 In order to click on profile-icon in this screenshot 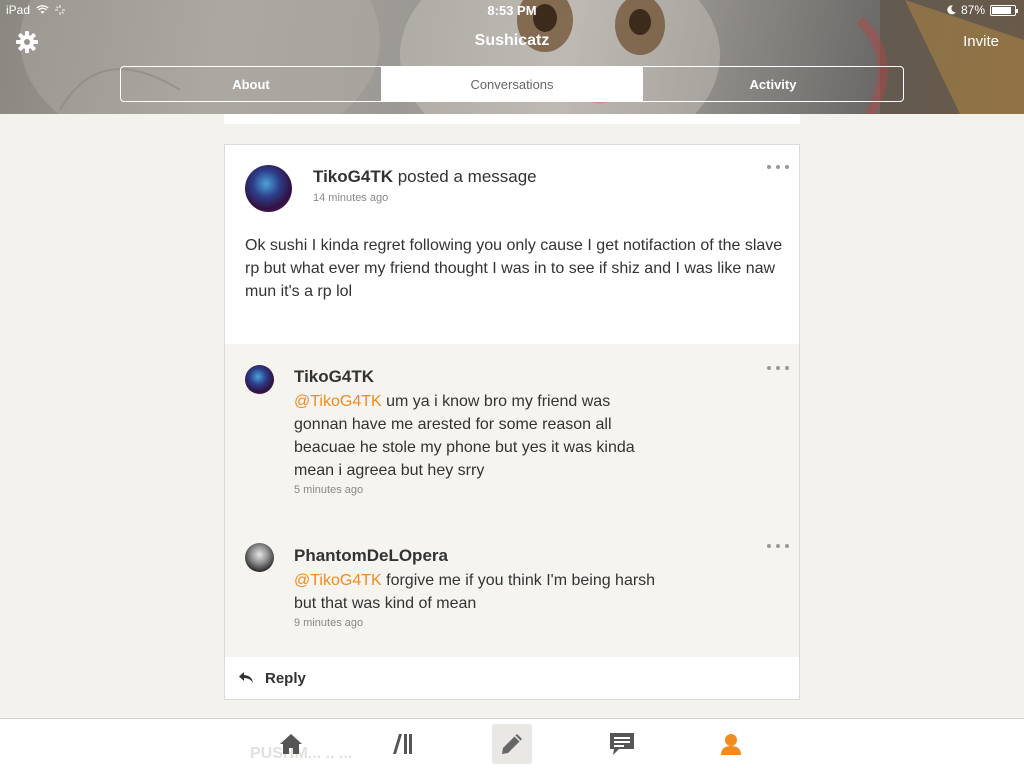, I will do `click(731, 744)`.